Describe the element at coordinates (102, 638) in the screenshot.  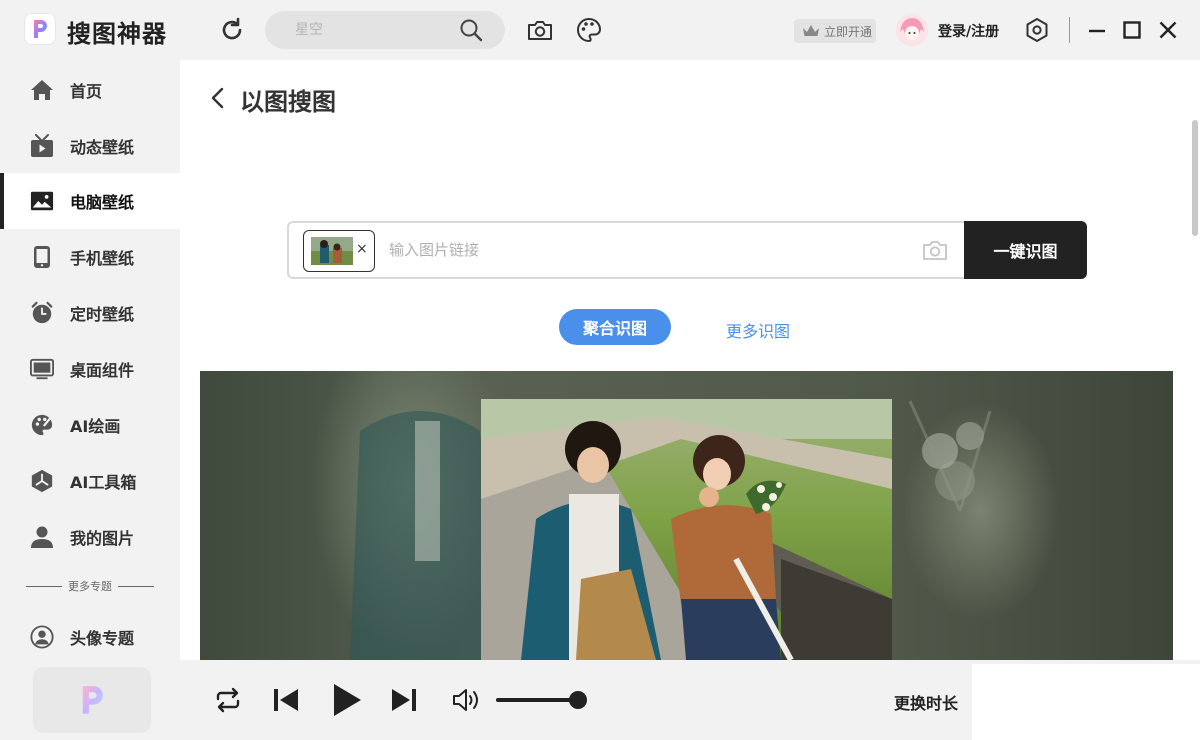
I see `sidebar-item-label: 头像专题` at that location.